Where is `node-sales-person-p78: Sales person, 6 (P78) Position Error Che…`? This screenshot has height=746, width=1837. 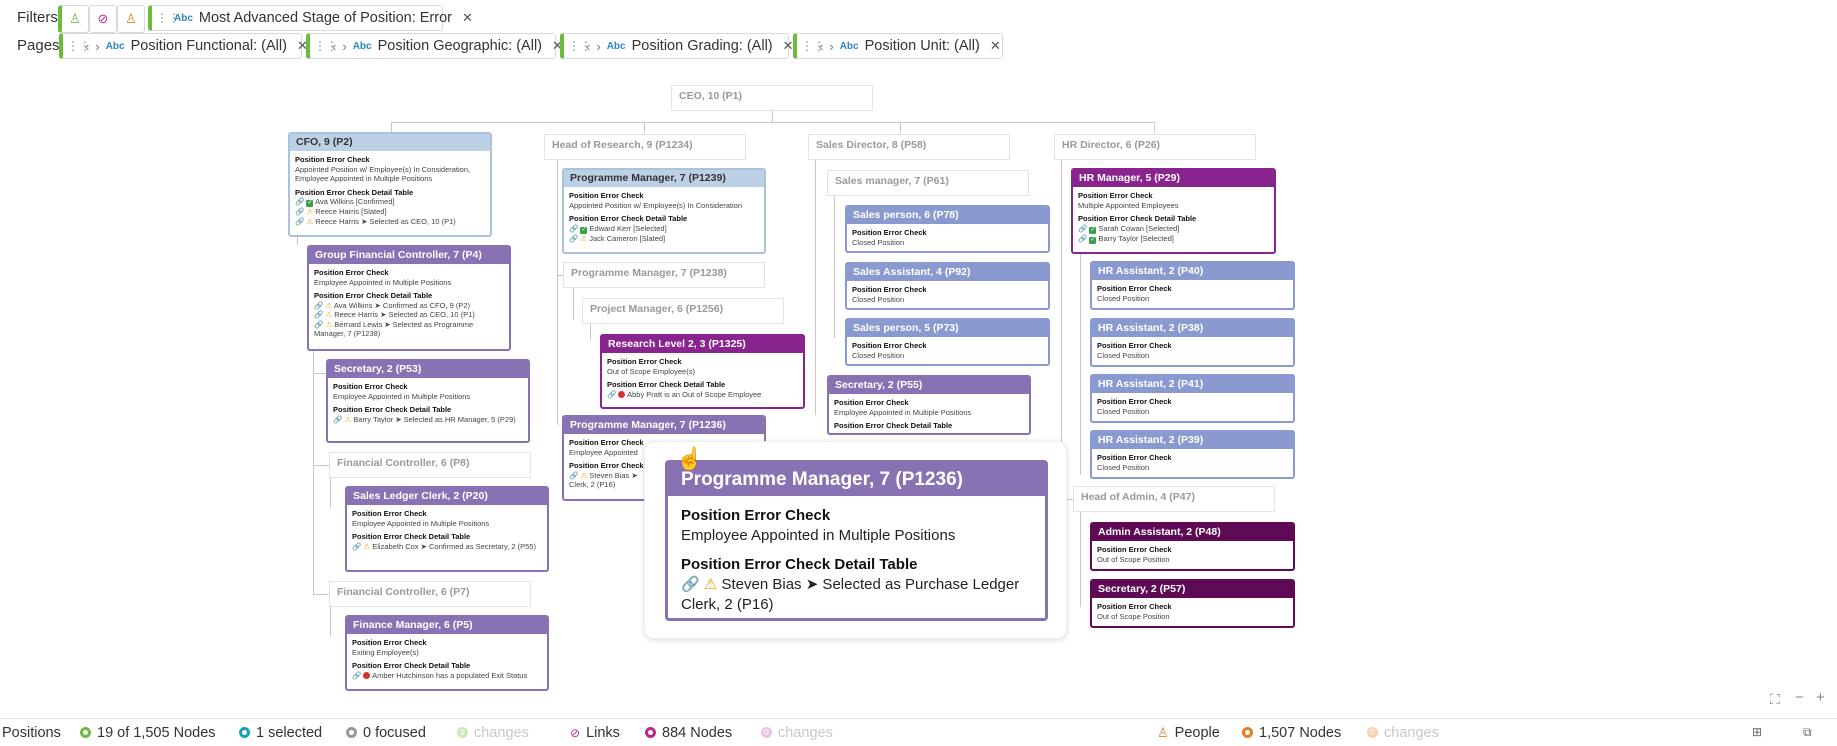
node-sales-person-p78: Sales person, 6 (P78) Position Error Che… is located at coordinates (947, 229).